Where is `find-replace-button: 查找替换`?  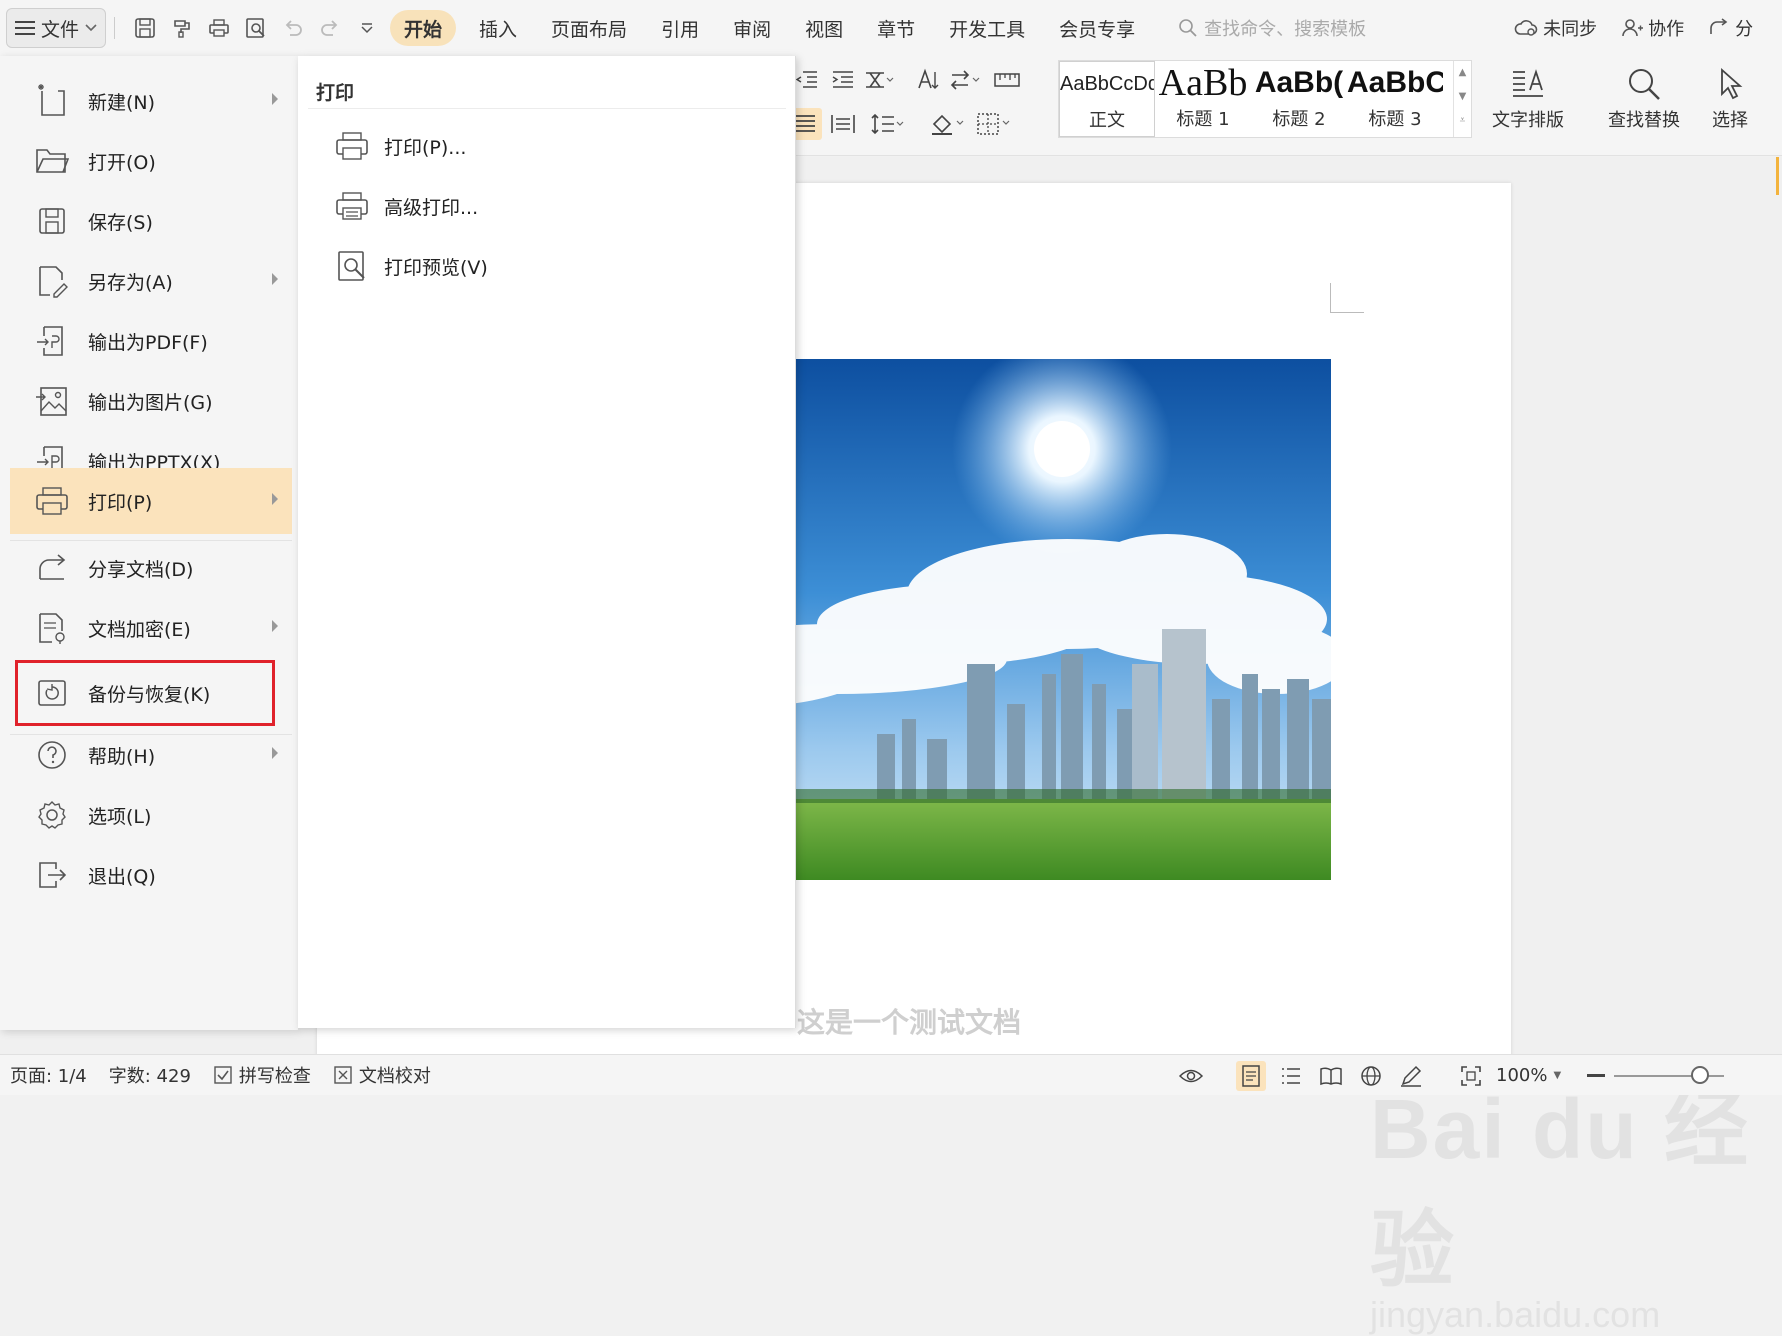 find-replace-button: 查找替换 is located at coordinates (1644, 97).